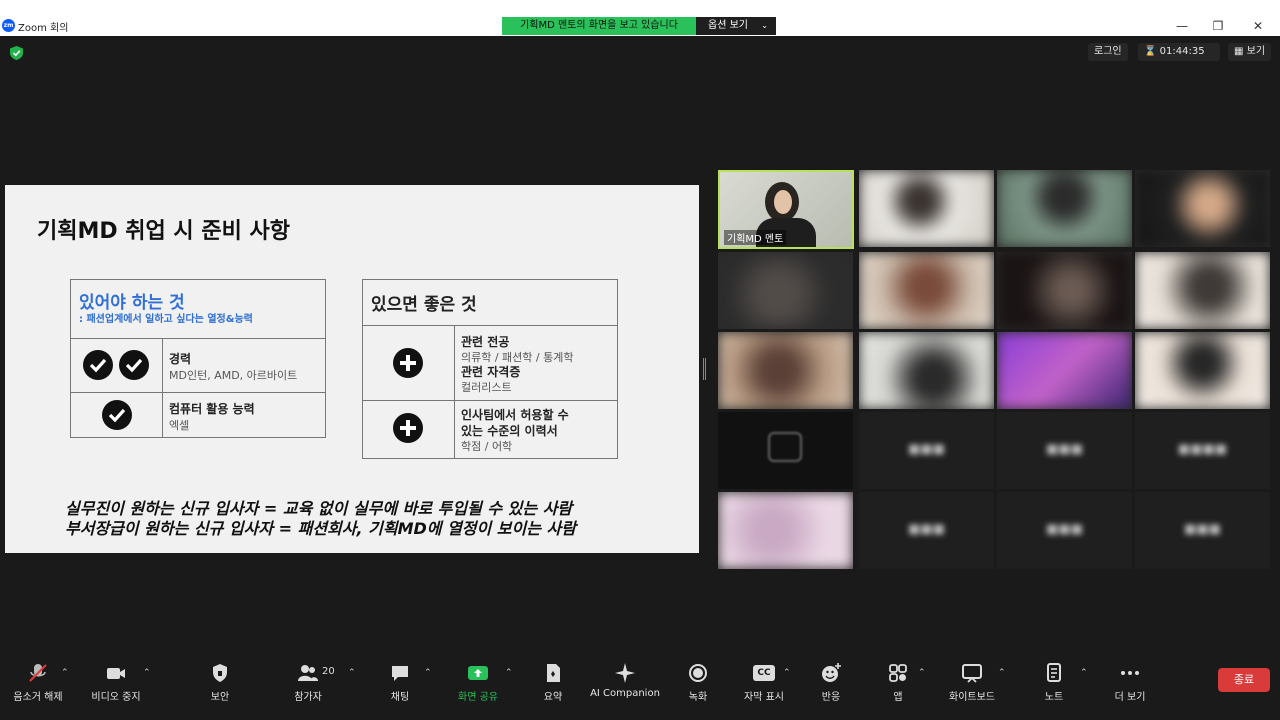  Describe the element at coordinates (698, 673) in the screenshot. I see `record-icon` at that location.